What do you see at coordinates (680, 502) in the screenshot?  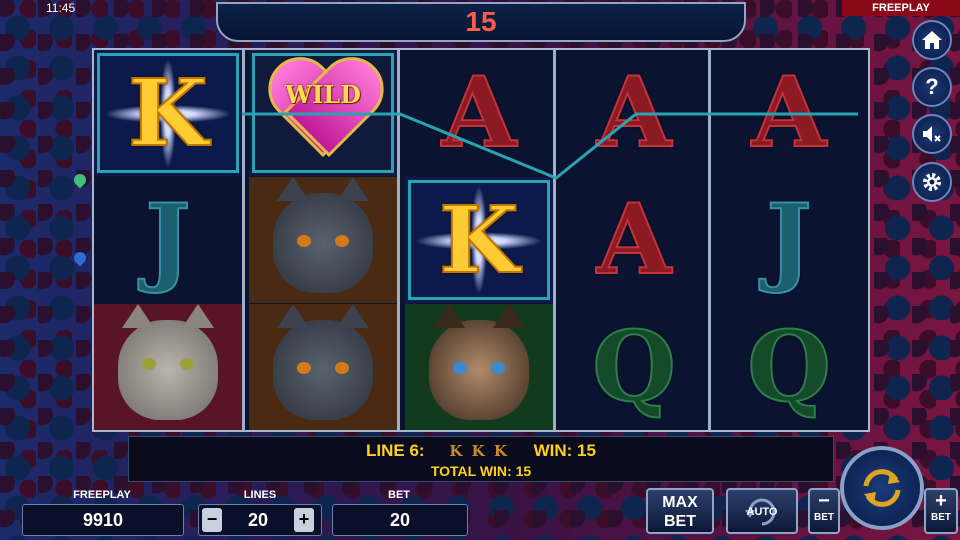 I see `max-bet-label: MAX` at bounding box center [680, 502].